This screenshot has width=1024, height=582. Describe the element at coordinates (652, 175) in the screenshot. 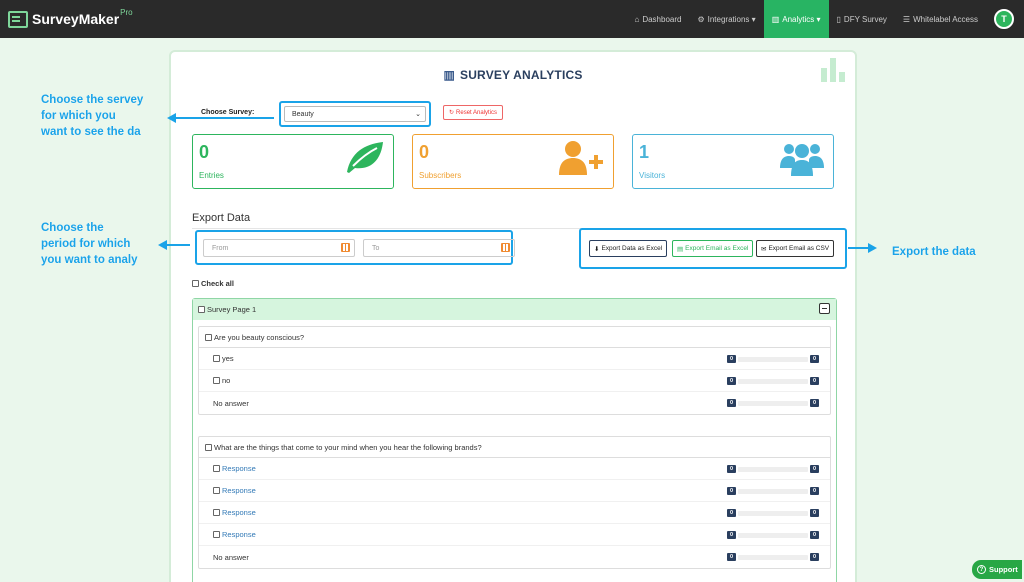

I see `visitors-label: Visitors` at that location.